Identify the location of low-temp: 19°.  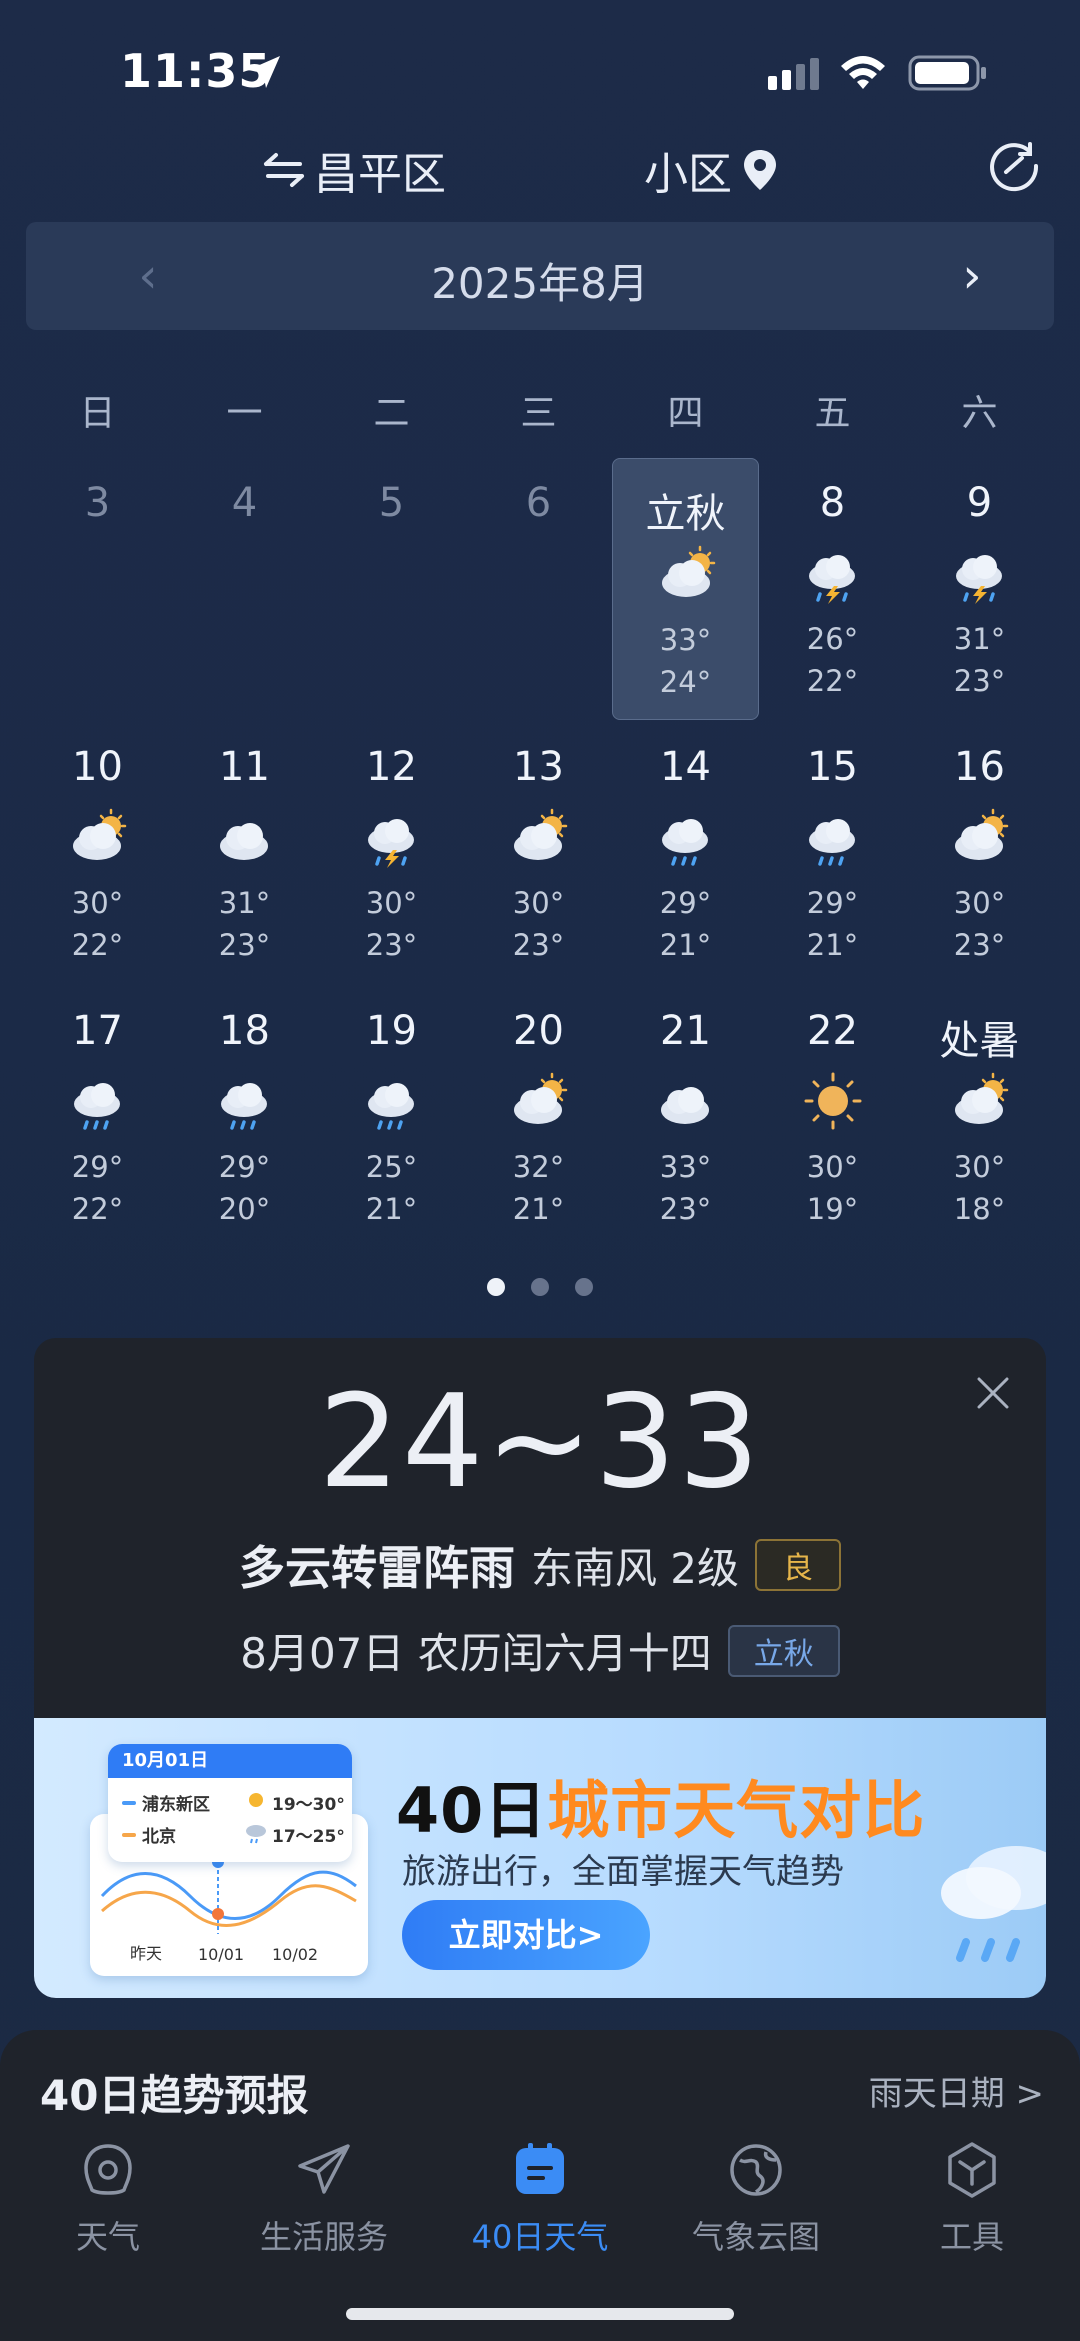
(832, 1209).